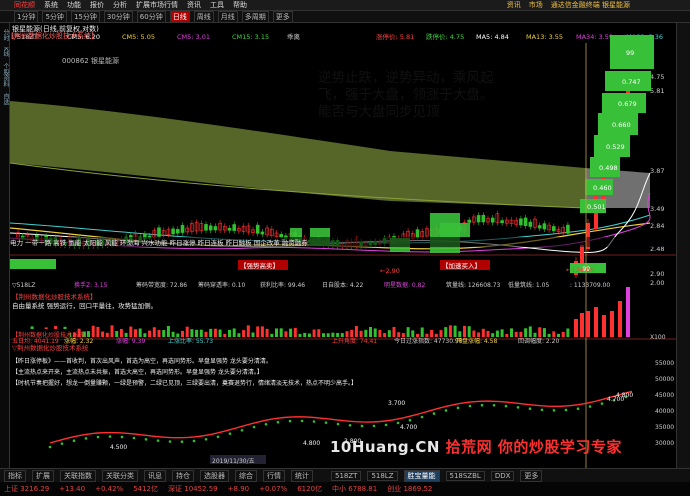  Describe the element at coordinates (473, 285) in the screenshot. I see `vol-header-7: 筑量线: 126608.73` at that location.